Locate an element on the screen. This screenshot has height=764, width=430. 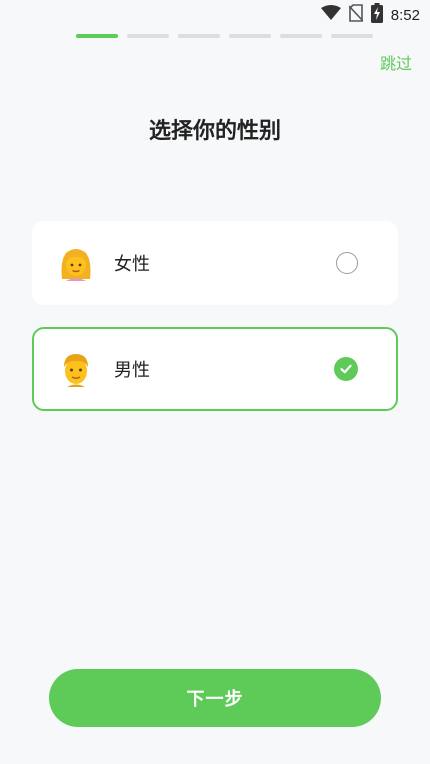
battery-charging-icon is located at coordinates (376, 15).